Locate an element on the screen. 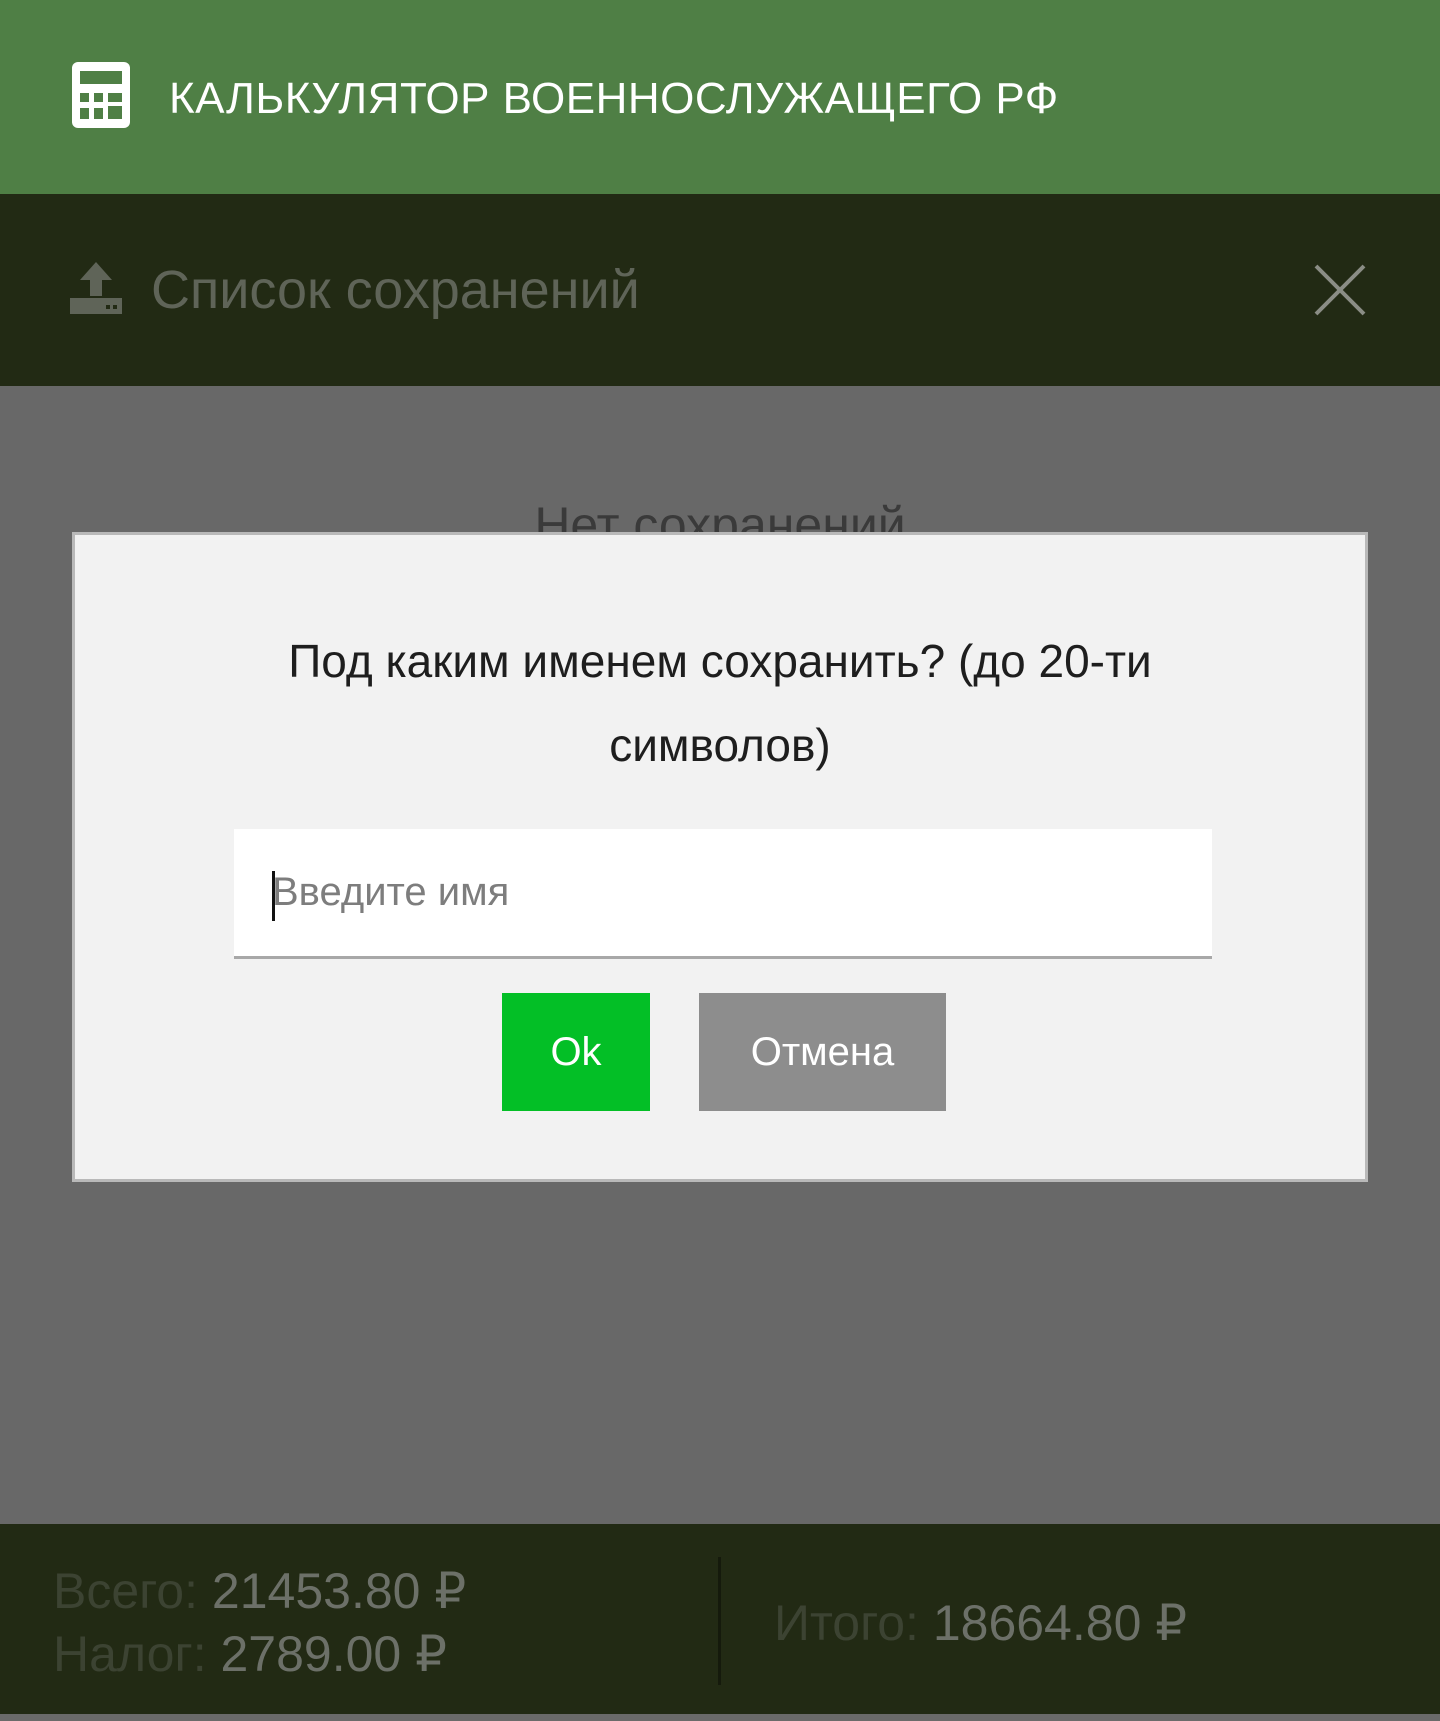 This screenshot has height=1721, width=1440. total-row: Всего: 21453.80 ₽ is located at coordinates (259, 1591).